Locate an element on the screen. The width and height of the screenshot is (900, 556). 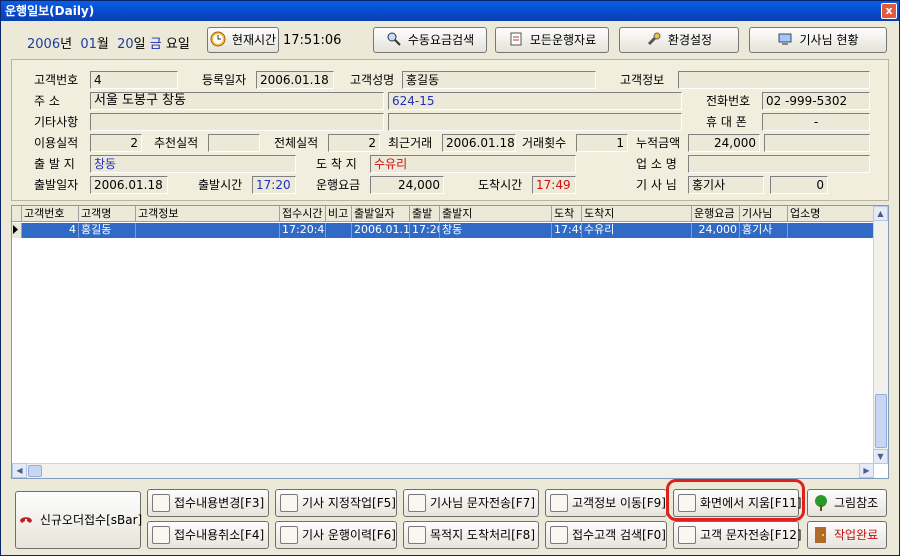
all-trip-data-button: 모든운행자료 is located at coordinates (552, 40).